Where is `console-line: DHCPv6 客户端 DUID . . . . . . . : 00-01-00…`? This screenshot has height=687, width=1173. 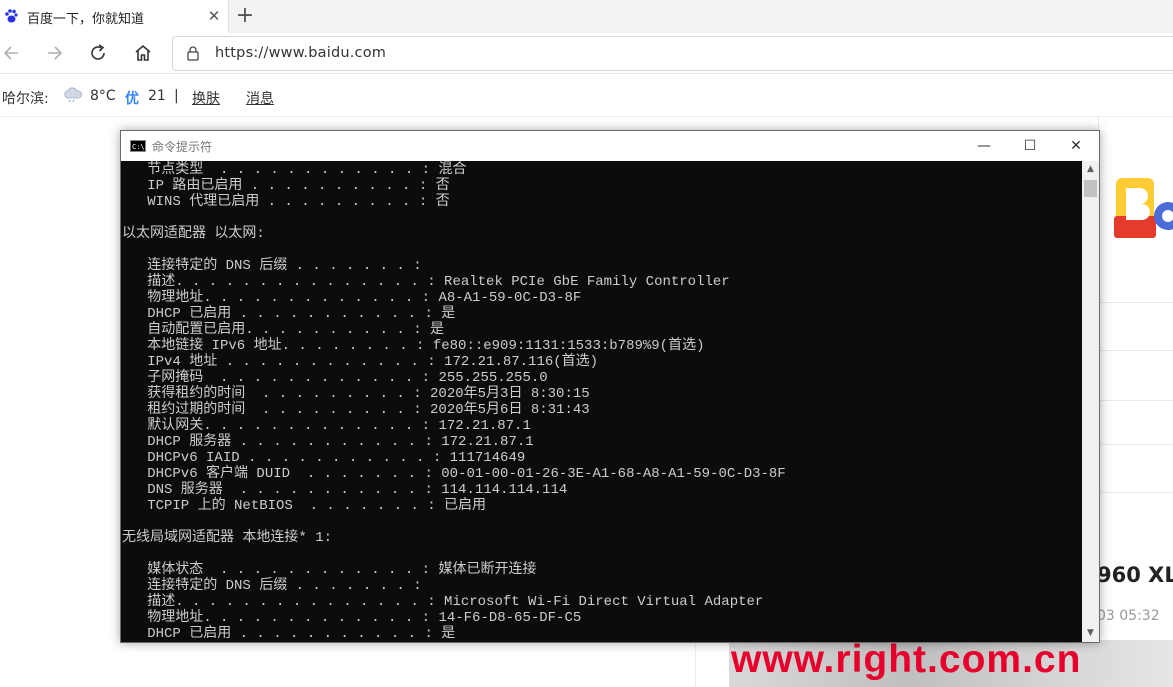 console-line: DHCPv6 客户端 DUID . . . . . . . : 00-01-00… is located at coordinates (454, 474).